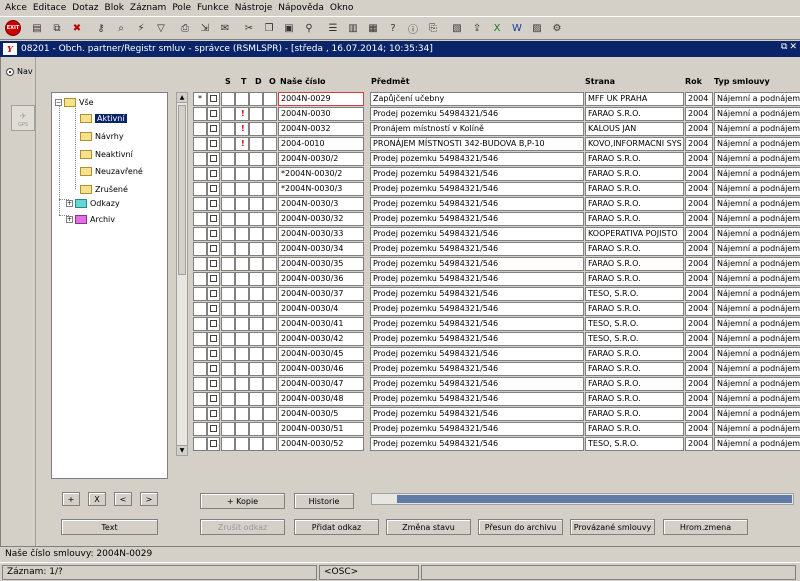 The image size is (800, 581). What do you see at coordinates (477, 28) in the screenshot?
I see `export-icon: ⇪` at bounding box center [477, 28].